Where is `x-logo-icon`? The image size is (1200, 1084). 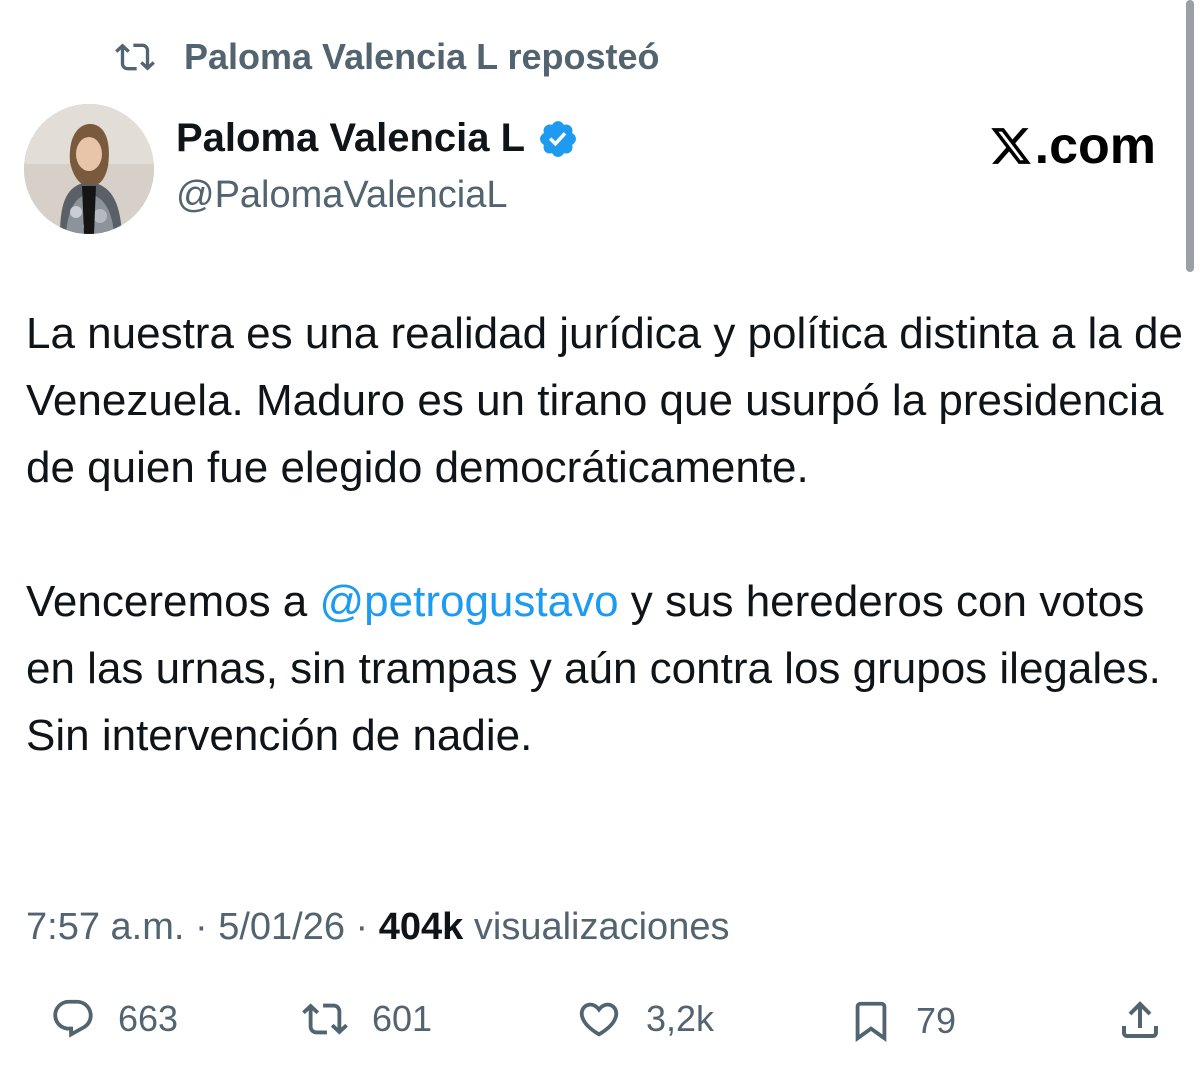 x-logo-icon is located at coordinates (1010, 146).